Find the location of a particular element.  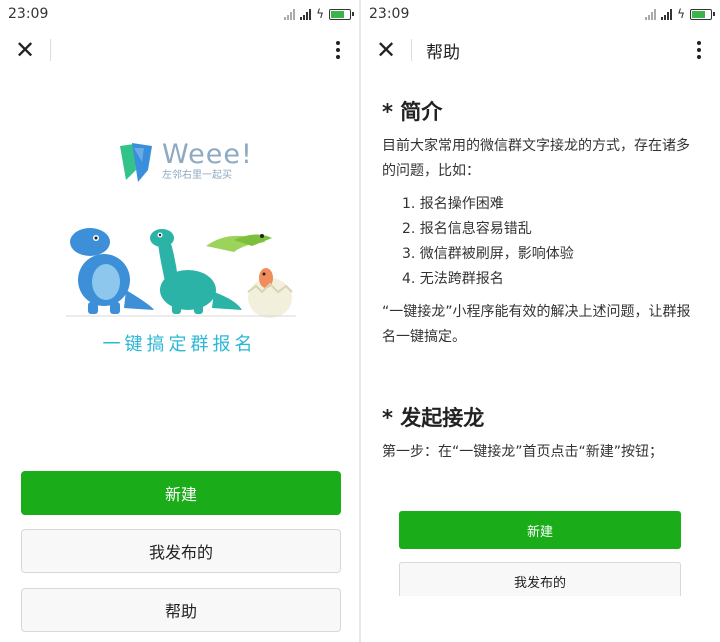

preview-new-button: 新建 is located at coordinates (540, 530).